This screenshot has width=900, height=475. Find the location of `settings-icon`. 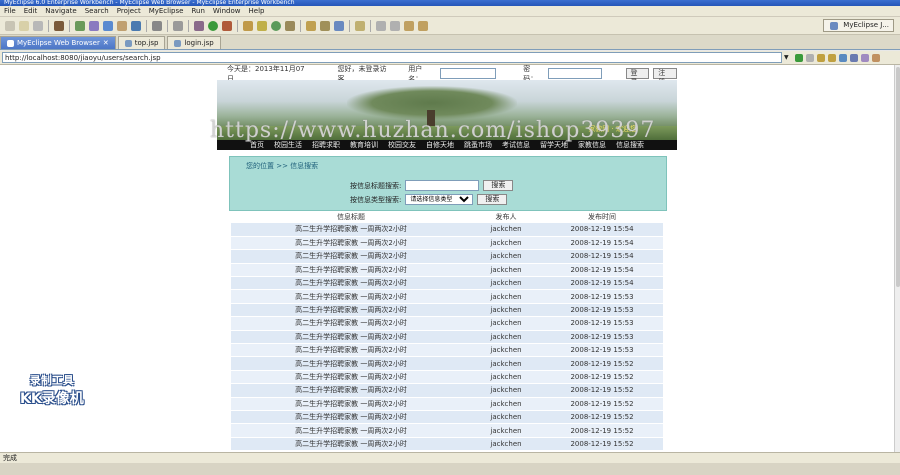

settings-icon is located at coordinates (875, 57).